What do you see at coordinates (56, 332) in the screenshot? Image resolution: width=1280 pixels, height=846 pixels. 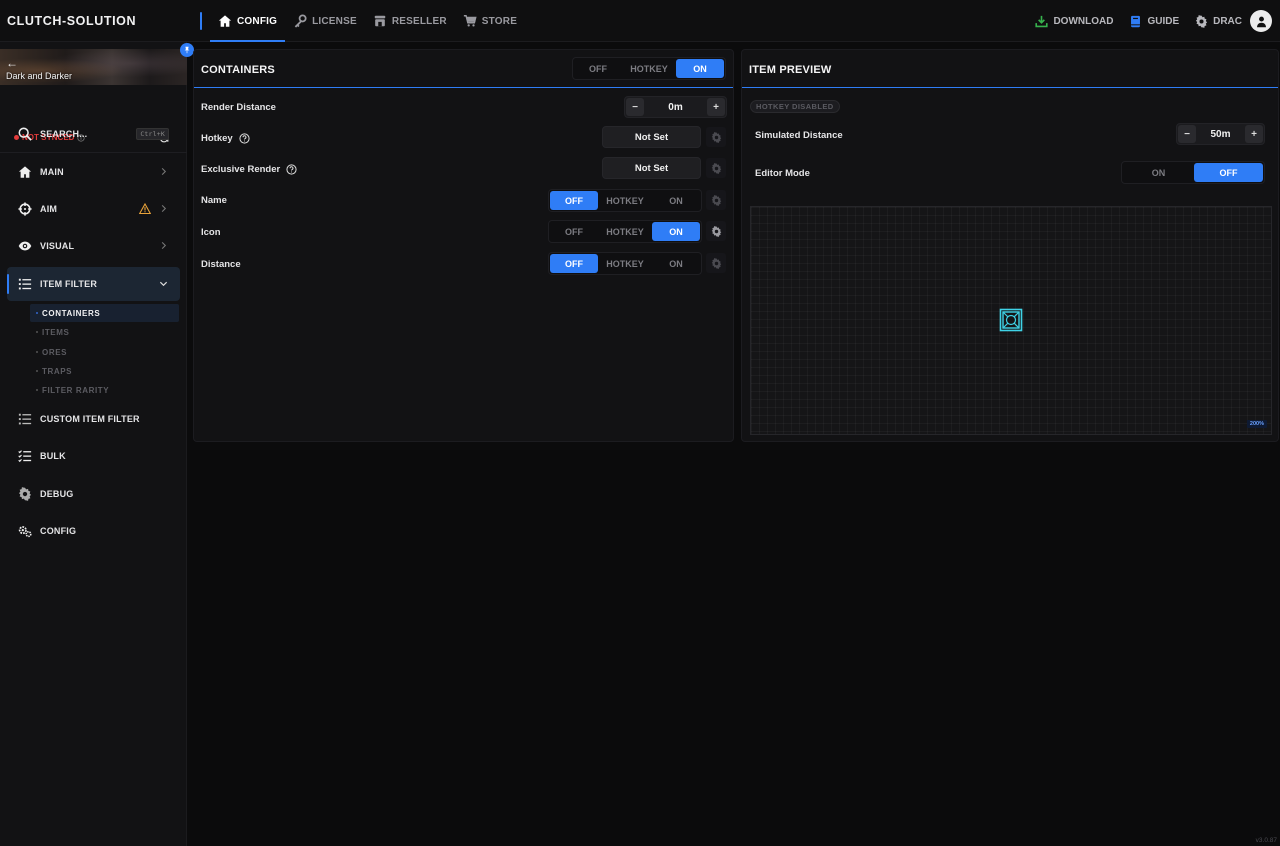 I see `subitem-label: ITEMS` at bounding box center [56, 332].